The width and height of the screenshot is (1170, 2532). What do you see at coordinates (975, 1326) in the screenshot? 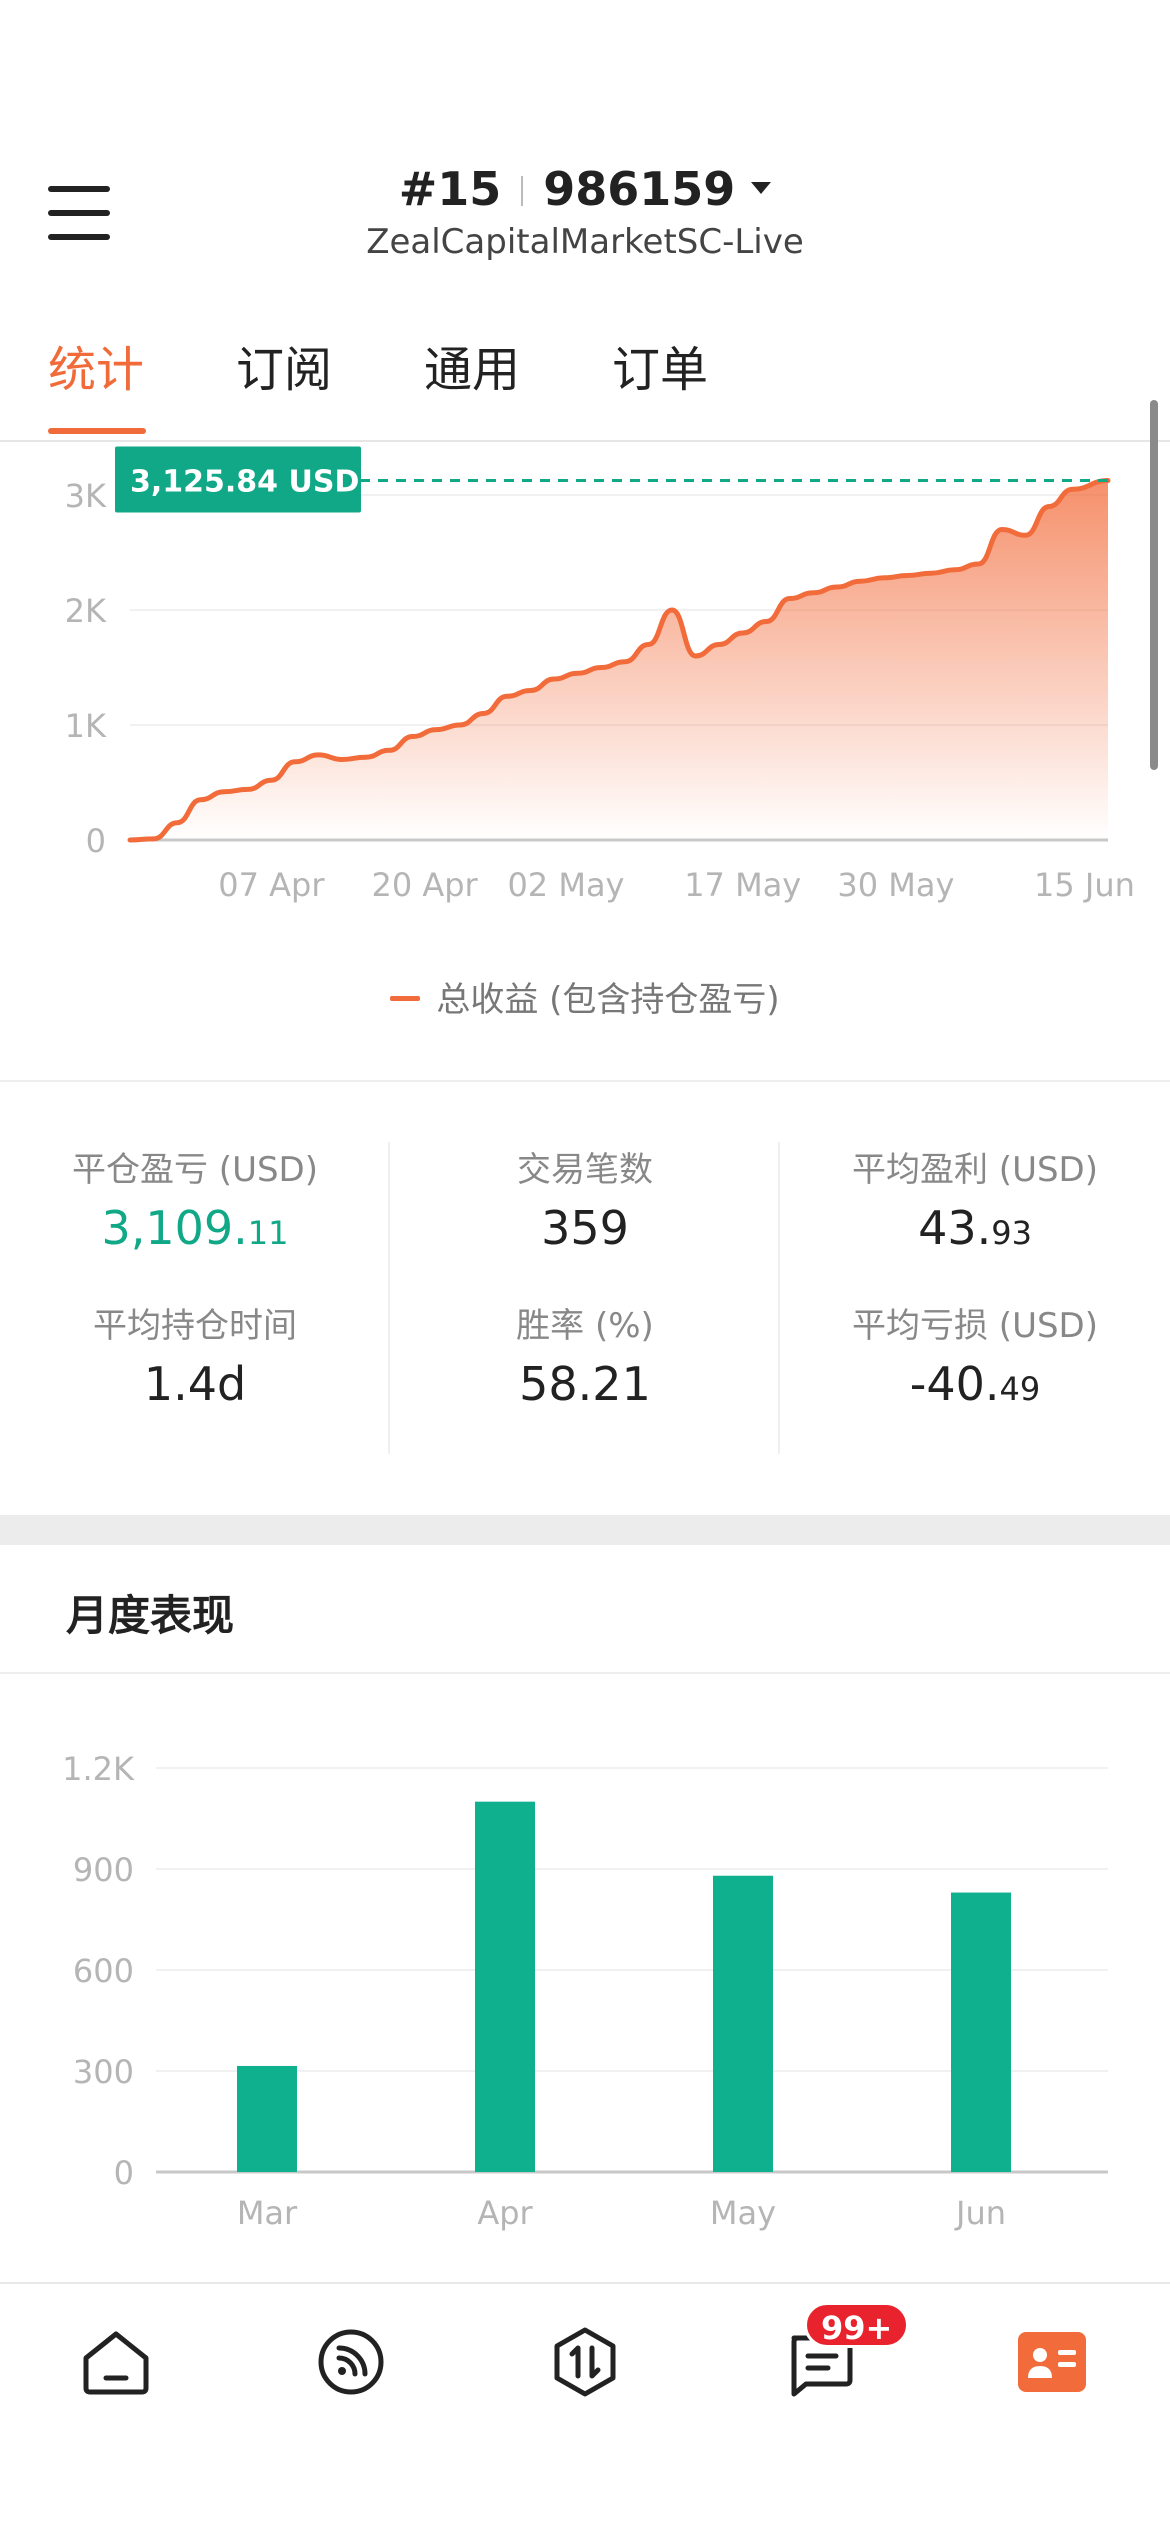
I see `stat-label: 平均亏损 (USD)` at bounding box center [975, 1326].